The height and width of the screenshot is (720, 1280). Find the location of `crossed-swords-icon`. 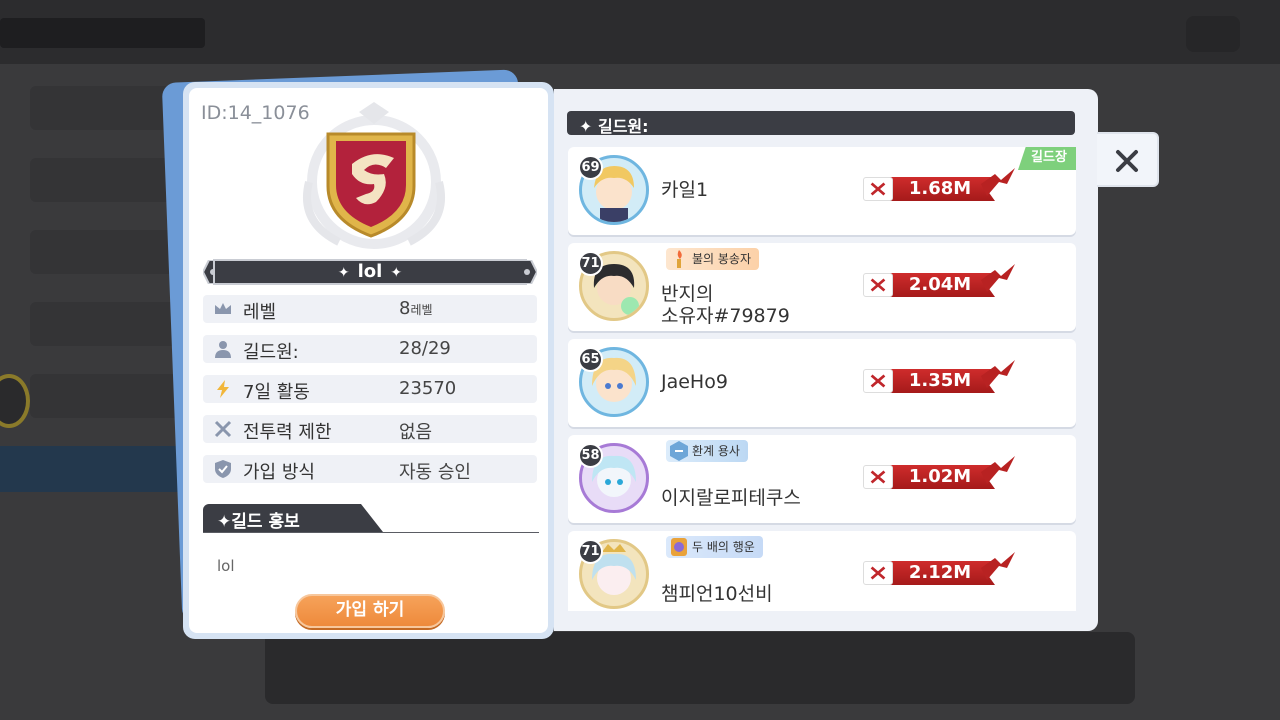

crossed-swords-icon is located at coordinates (223, 429).